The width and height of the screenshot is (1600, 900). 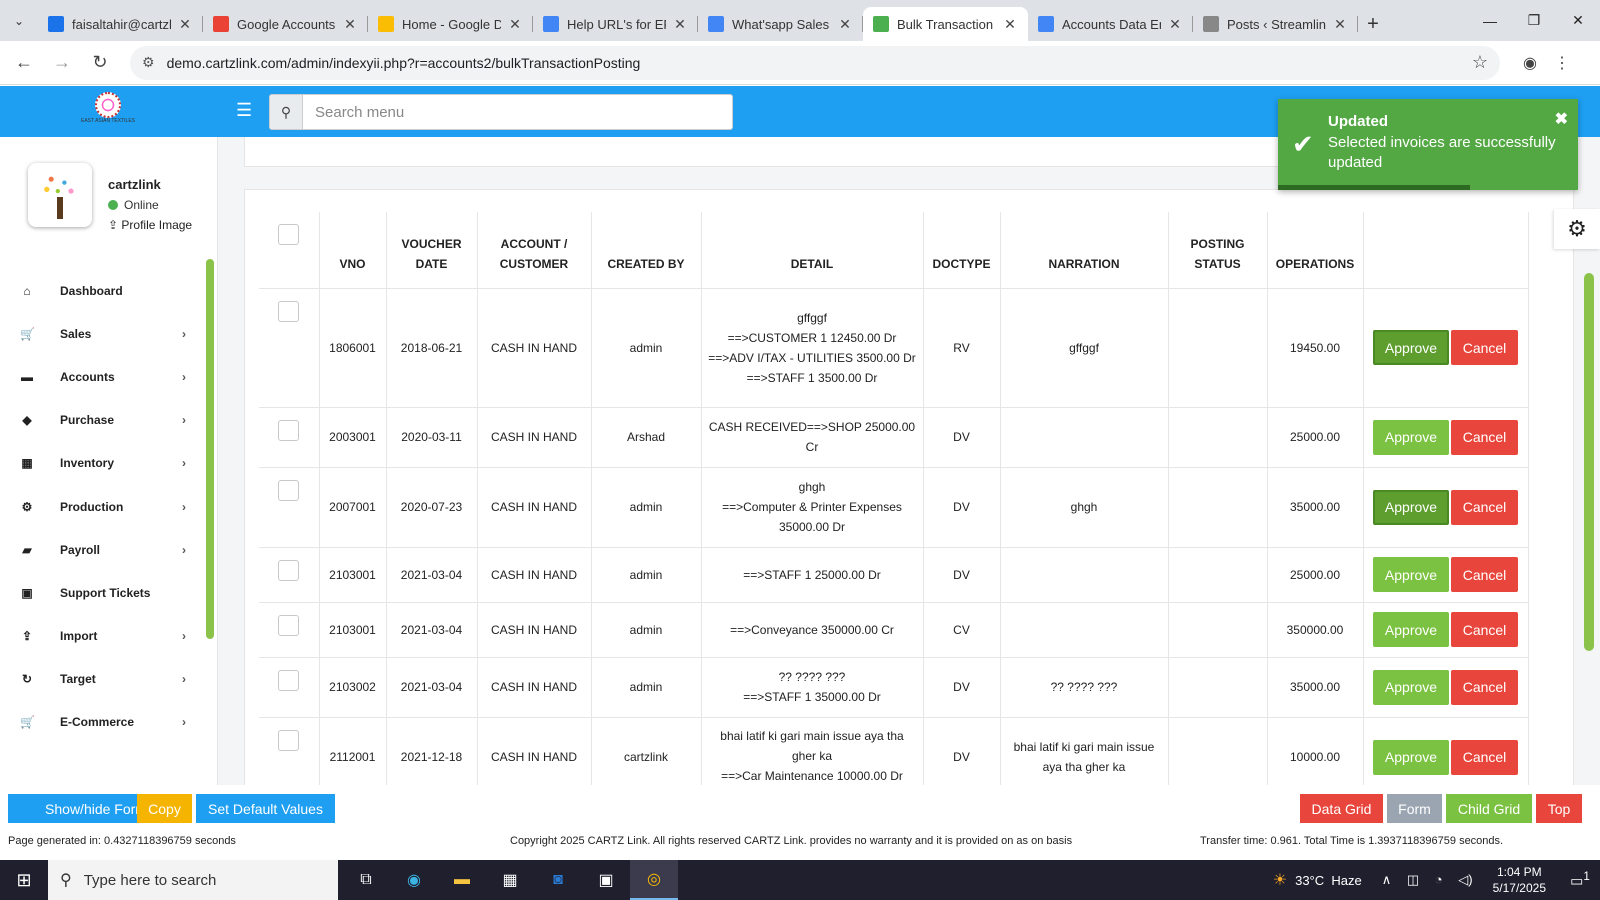 What do you see at coordinates (1561, 119) in the screenshot?
I see `toast-close-icon: ✖` at bounding box center [1561, 119].